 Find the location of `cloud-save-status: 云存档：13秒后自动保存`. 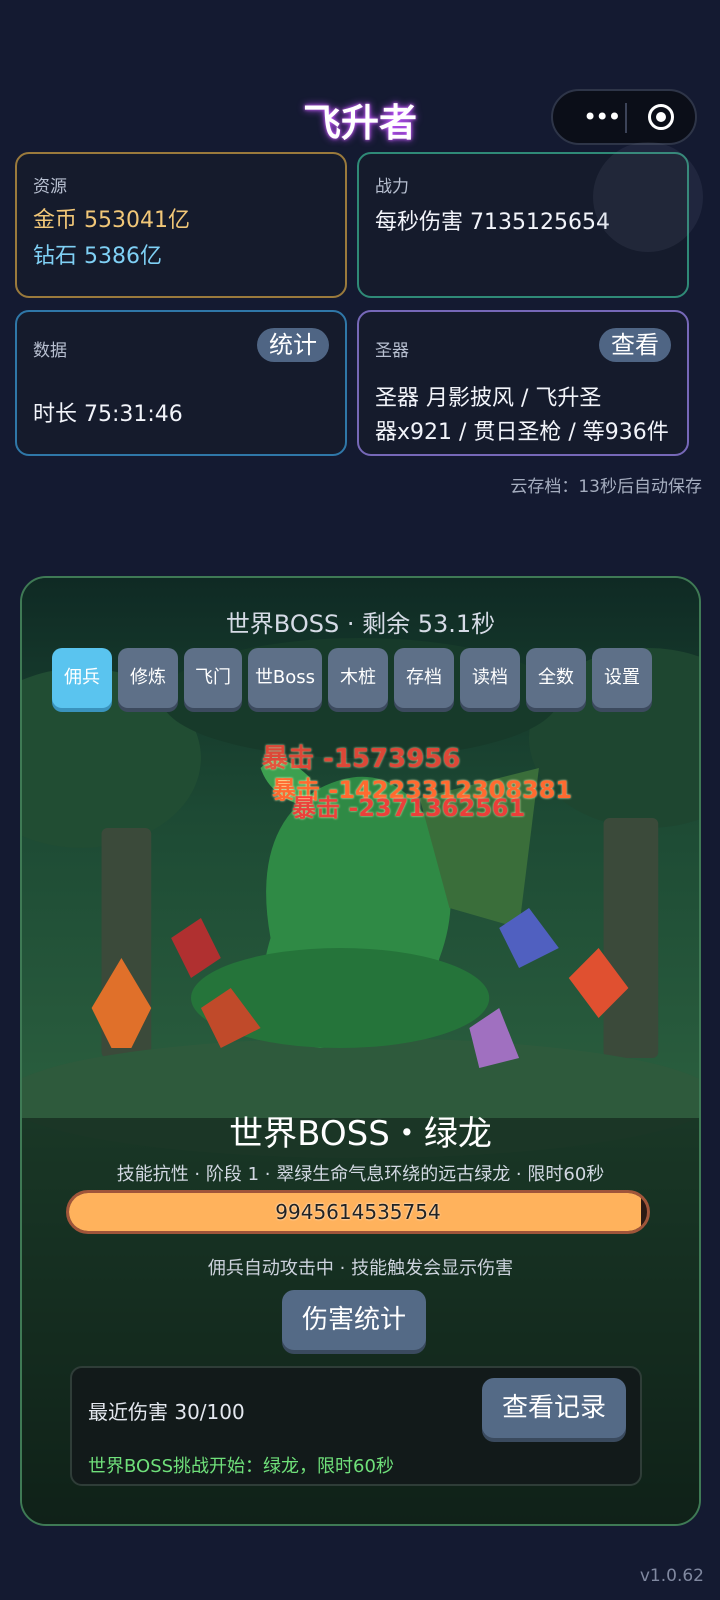

cloud-save-status: 云存档：13秒后自动保存 is located at coordinates (606, 487).